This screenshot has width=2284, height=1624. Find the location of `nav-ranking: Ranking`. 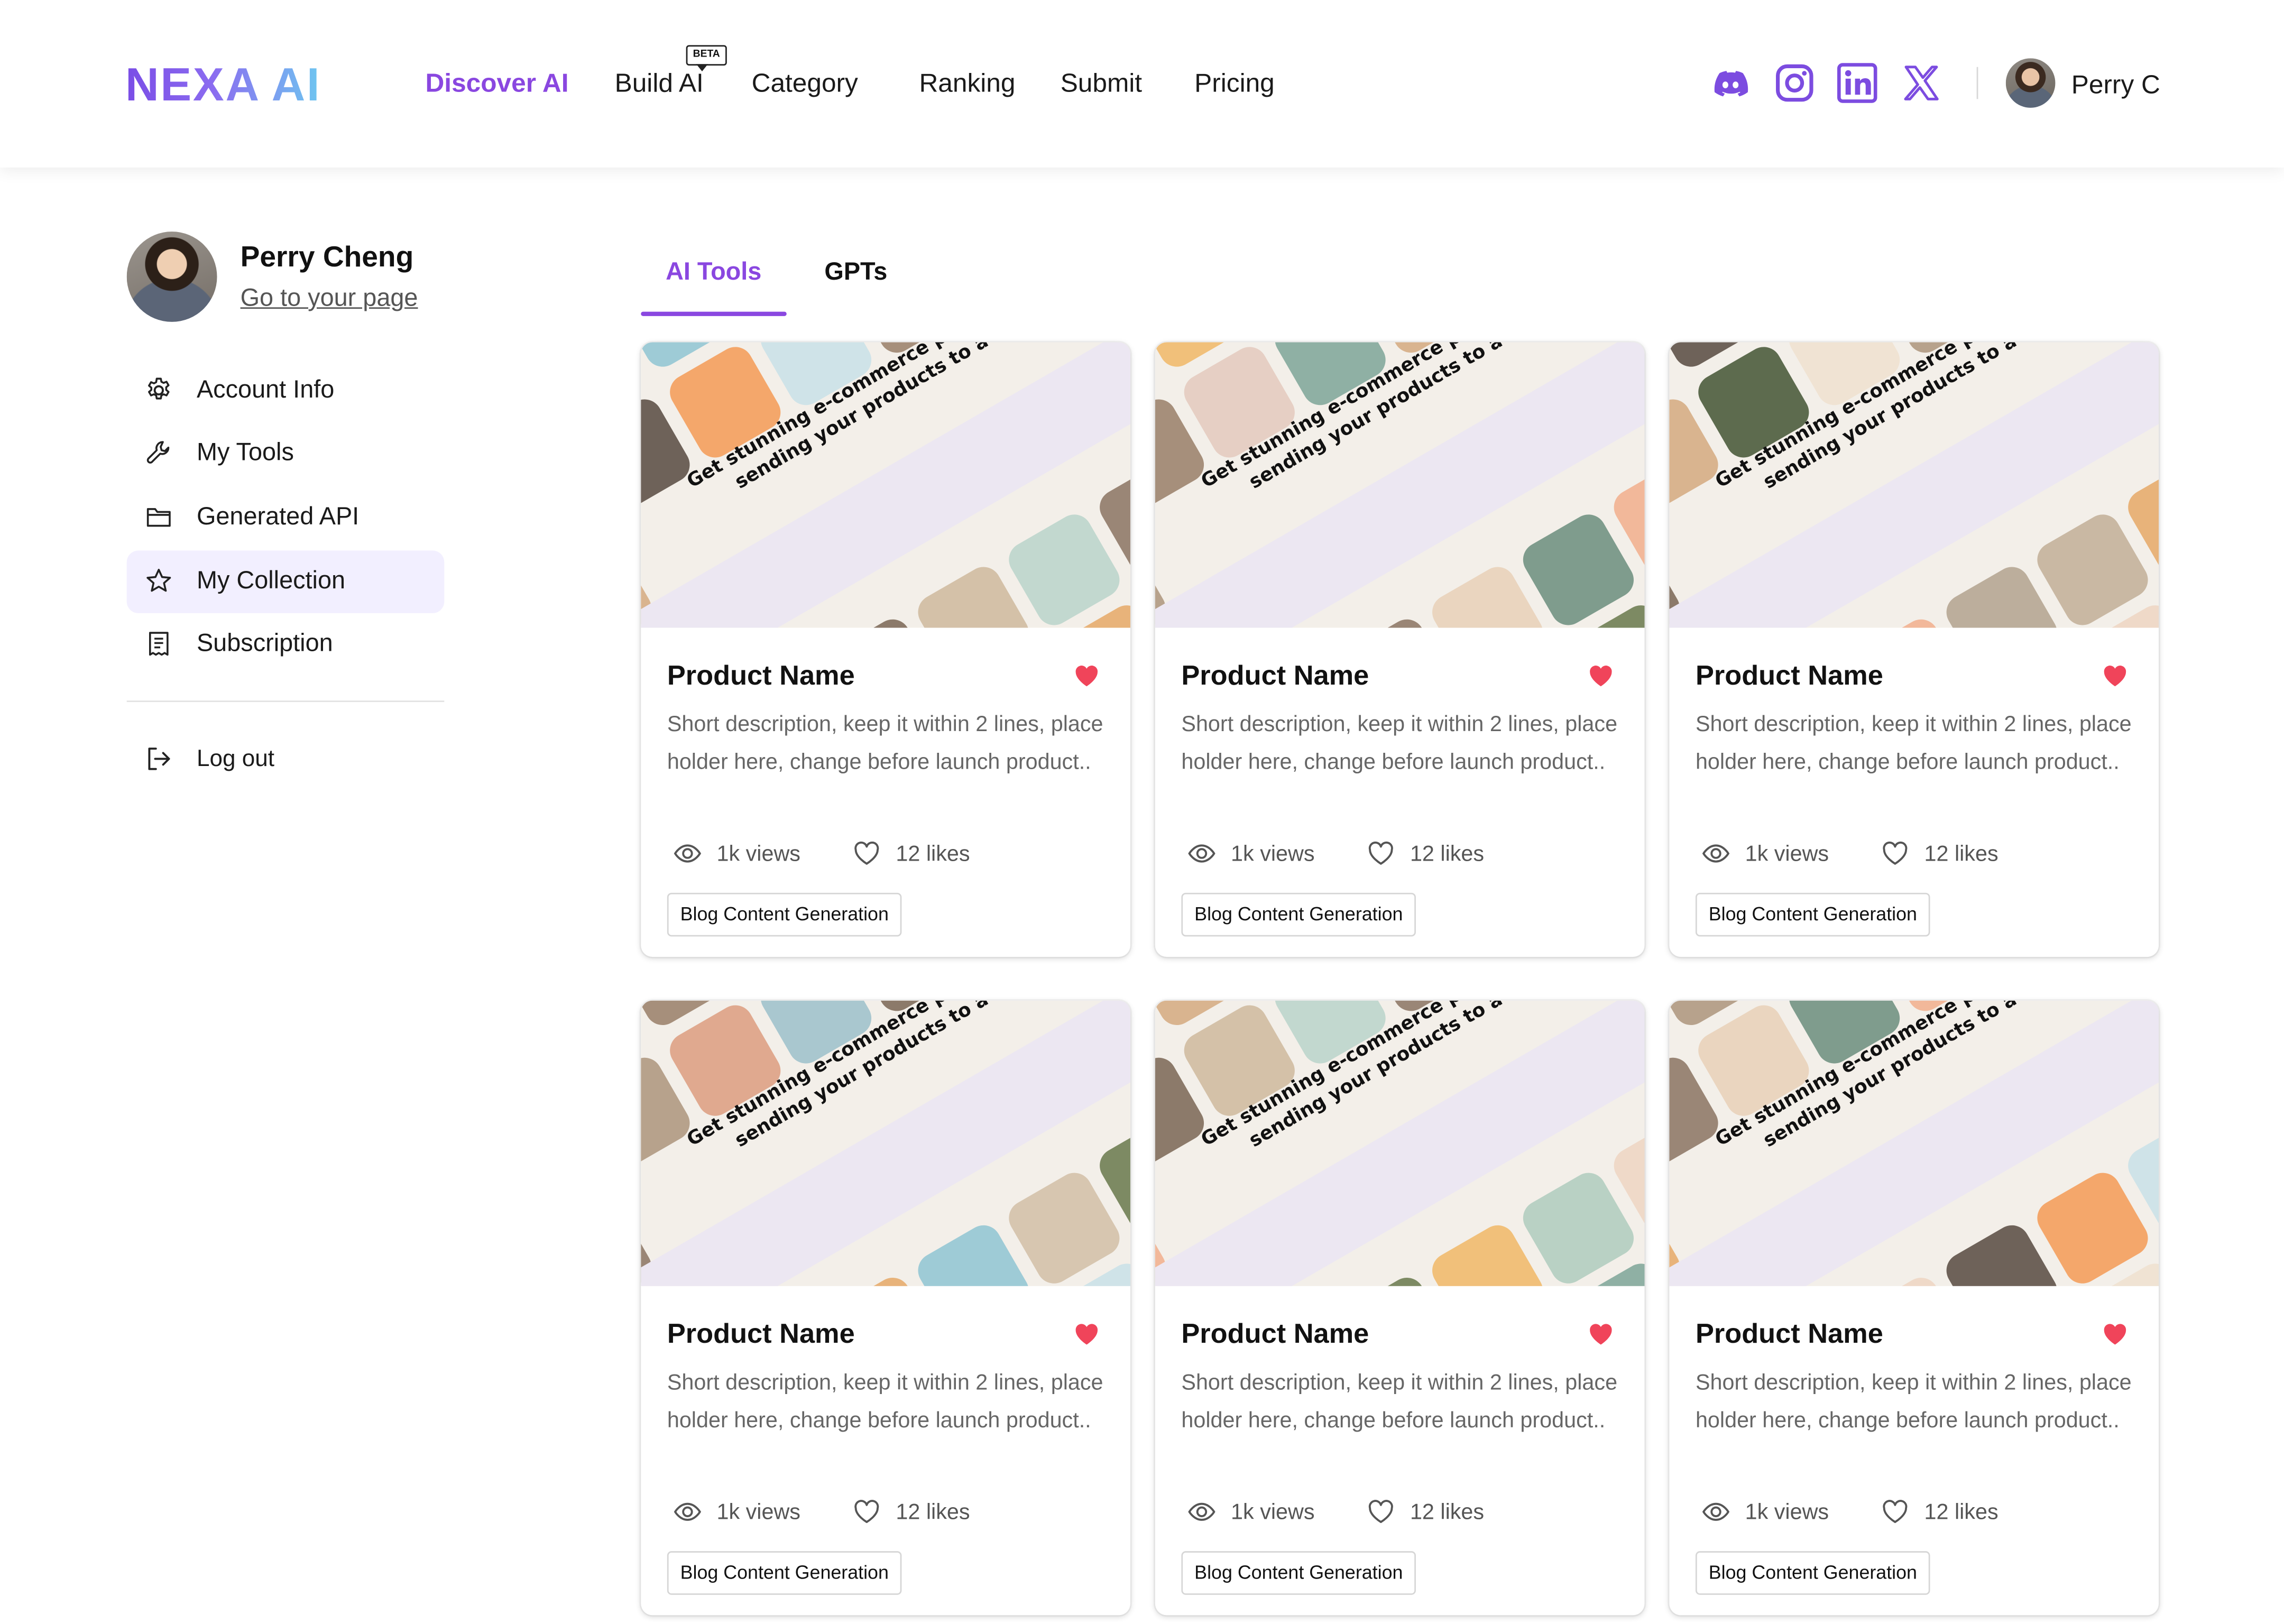

nav-ranking: Ranking is located at coordinates (967, 83).